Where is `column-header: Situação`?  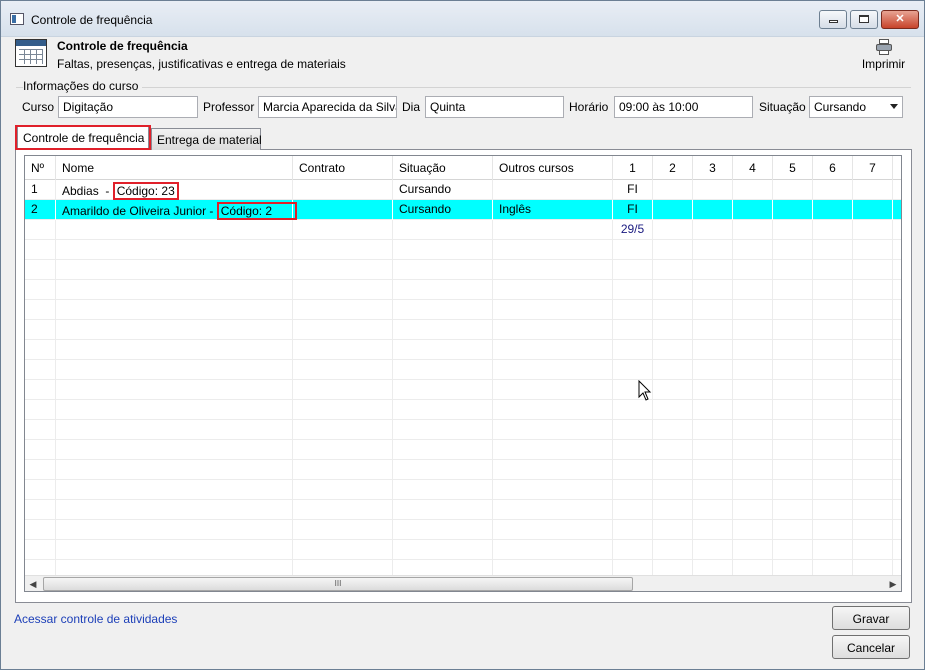 column-header: Situação is located at coordinates (443, 168).